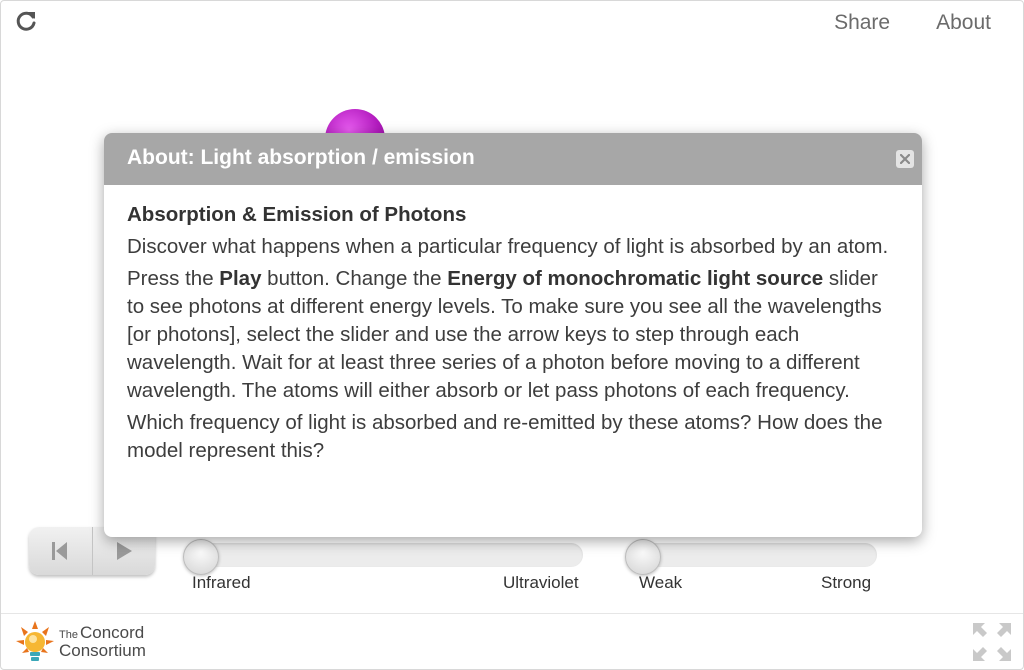 This screenshot has height=670, width=1024. What do you see at coordinates (301, 157) in the screenshot?
I see `dialog-title: About: Light absorption / emission` at bounding box center [301, 157].